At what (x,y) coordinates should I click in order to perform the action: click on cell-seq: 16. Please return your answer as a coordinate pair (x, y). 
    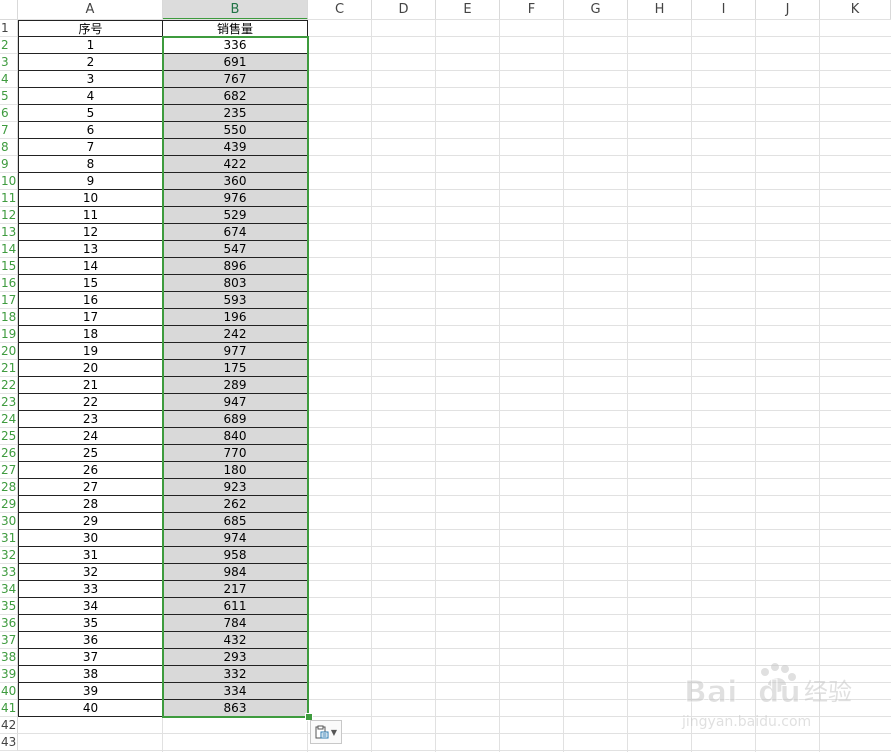
    Looking at the image, I should click on (90, 300).